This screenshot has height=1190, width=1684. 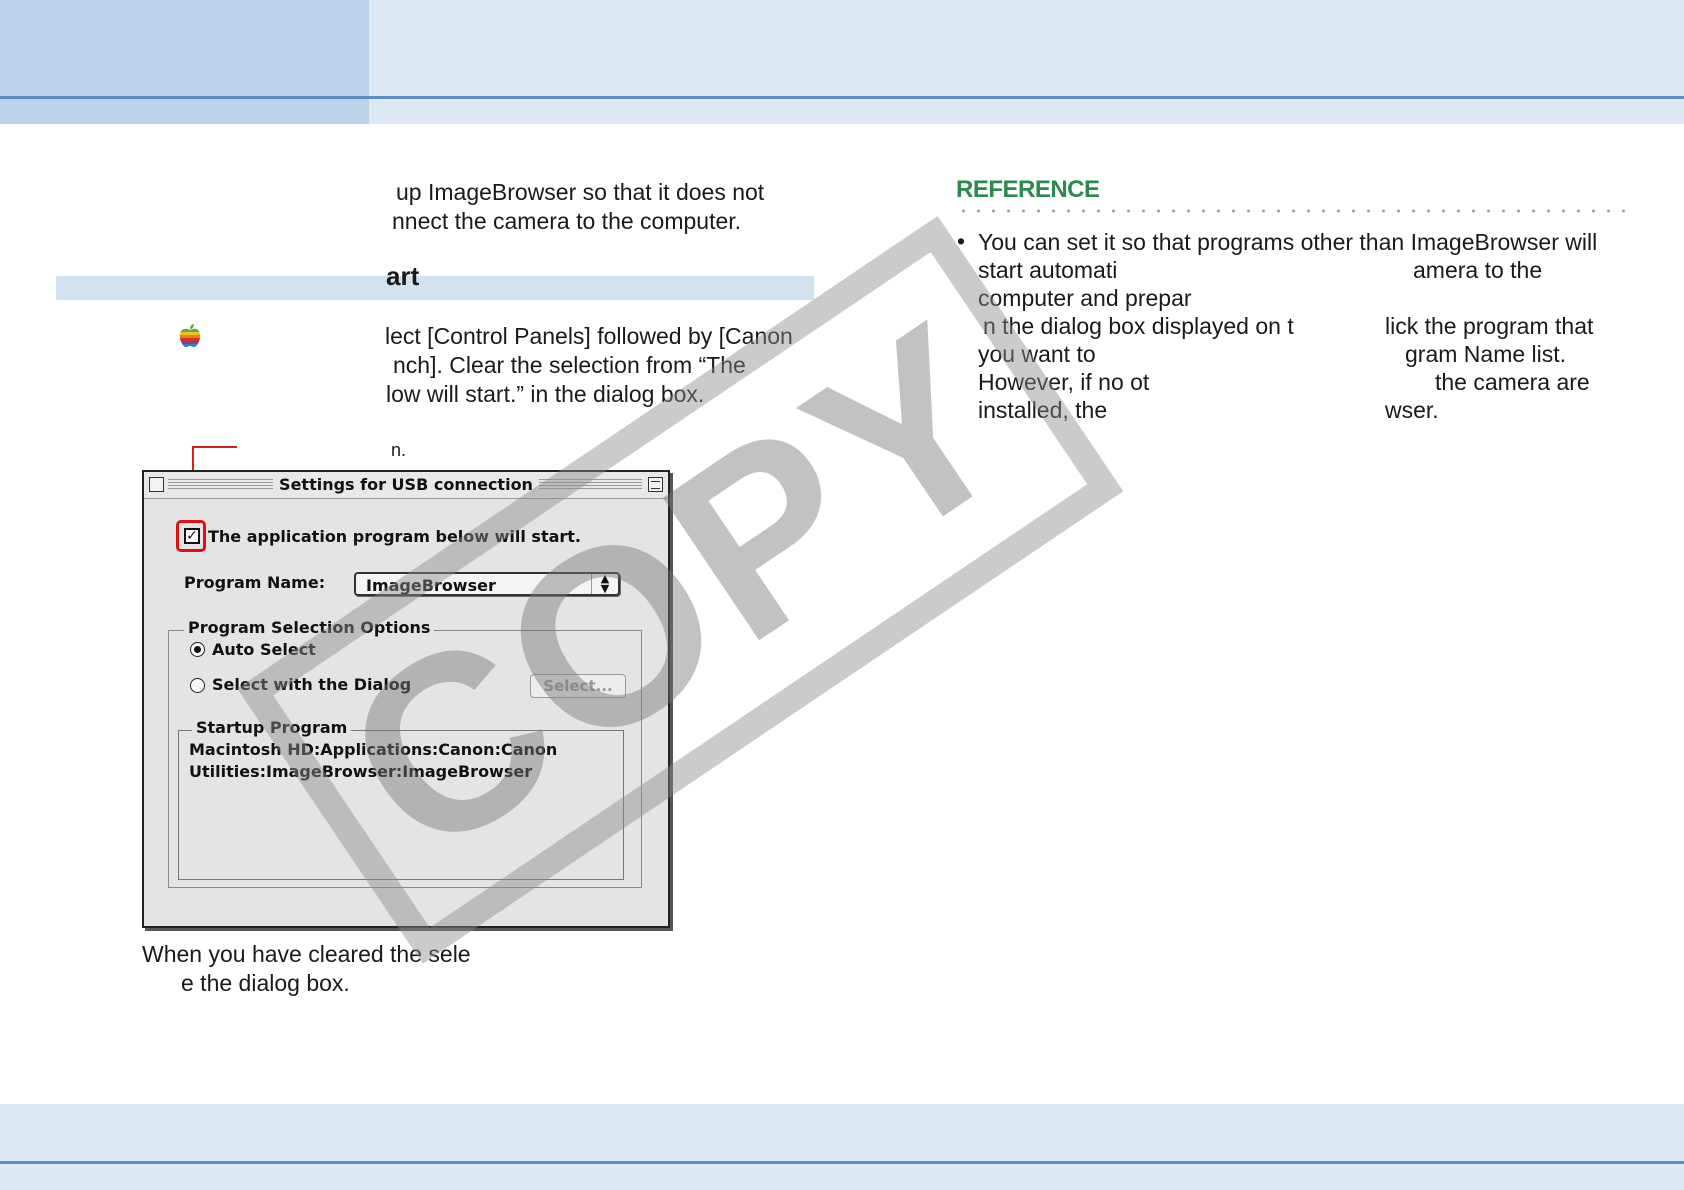 What do you see at coordinates (1048, 270) in the screenshot?
I see `reference-line-2a: start automati` at bounding box center [1048, 270].